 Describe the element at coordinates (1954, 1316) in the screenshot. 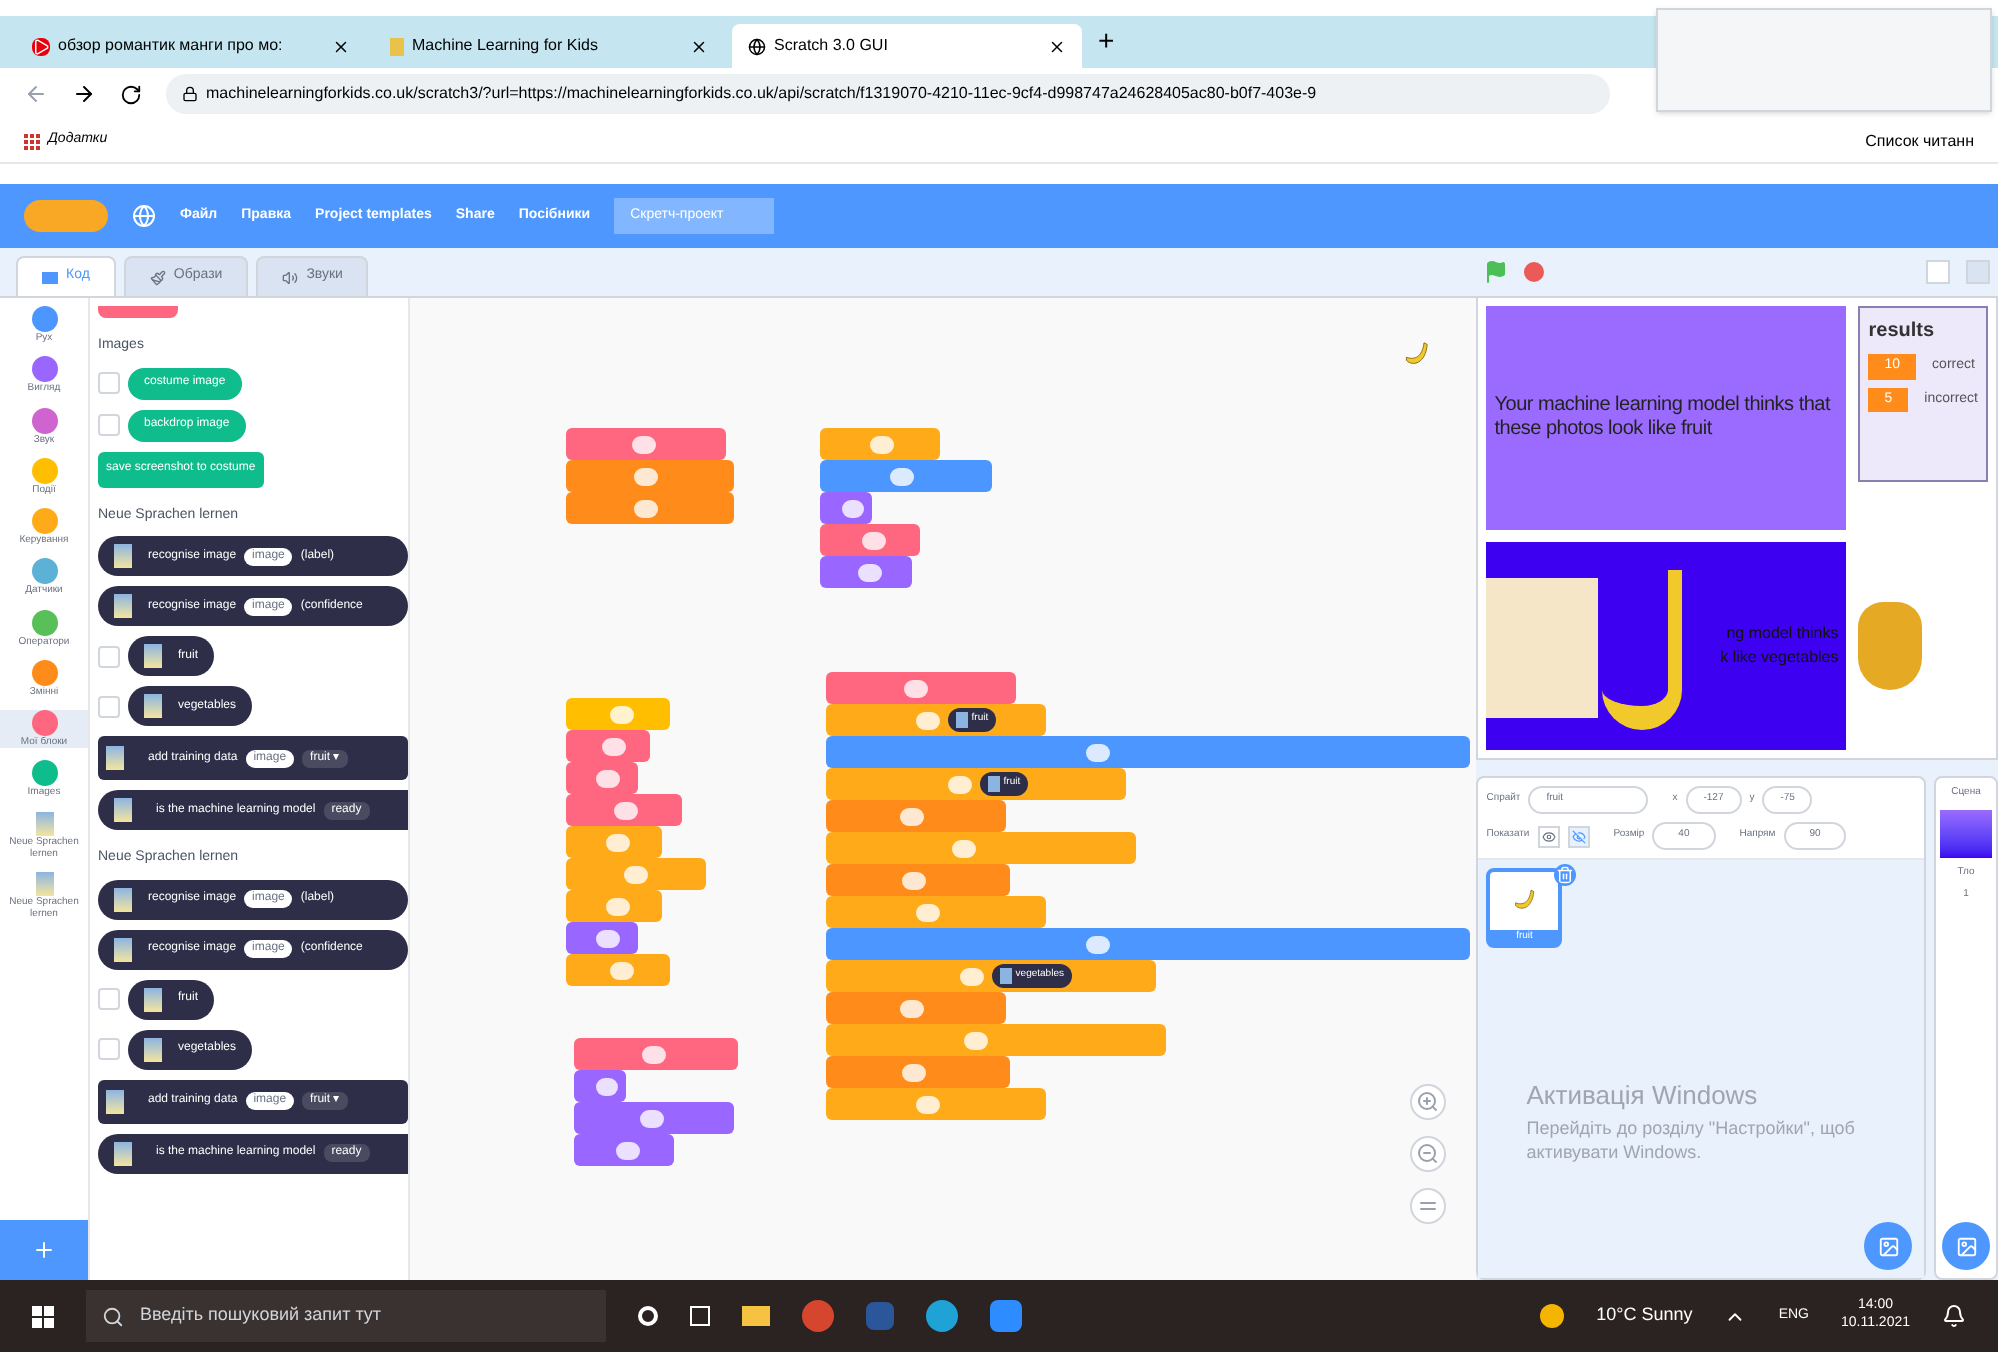

I see `notification-icon` at that location.